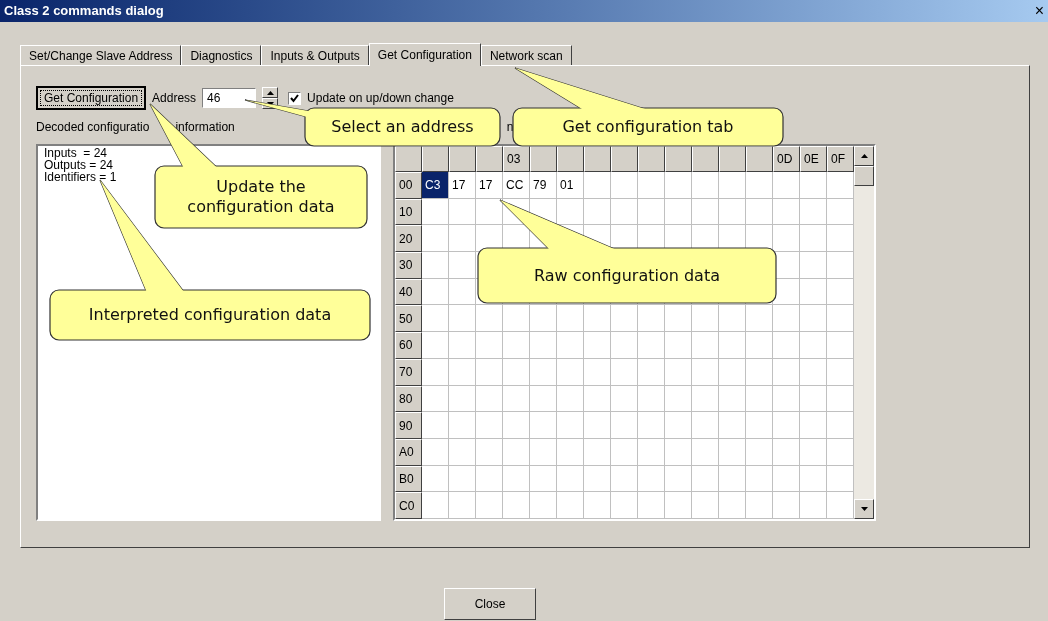  What do you see at coordinates (864, 156) in the screenshot?
I see `scroll-up-button` at bounding box center [864, 156].